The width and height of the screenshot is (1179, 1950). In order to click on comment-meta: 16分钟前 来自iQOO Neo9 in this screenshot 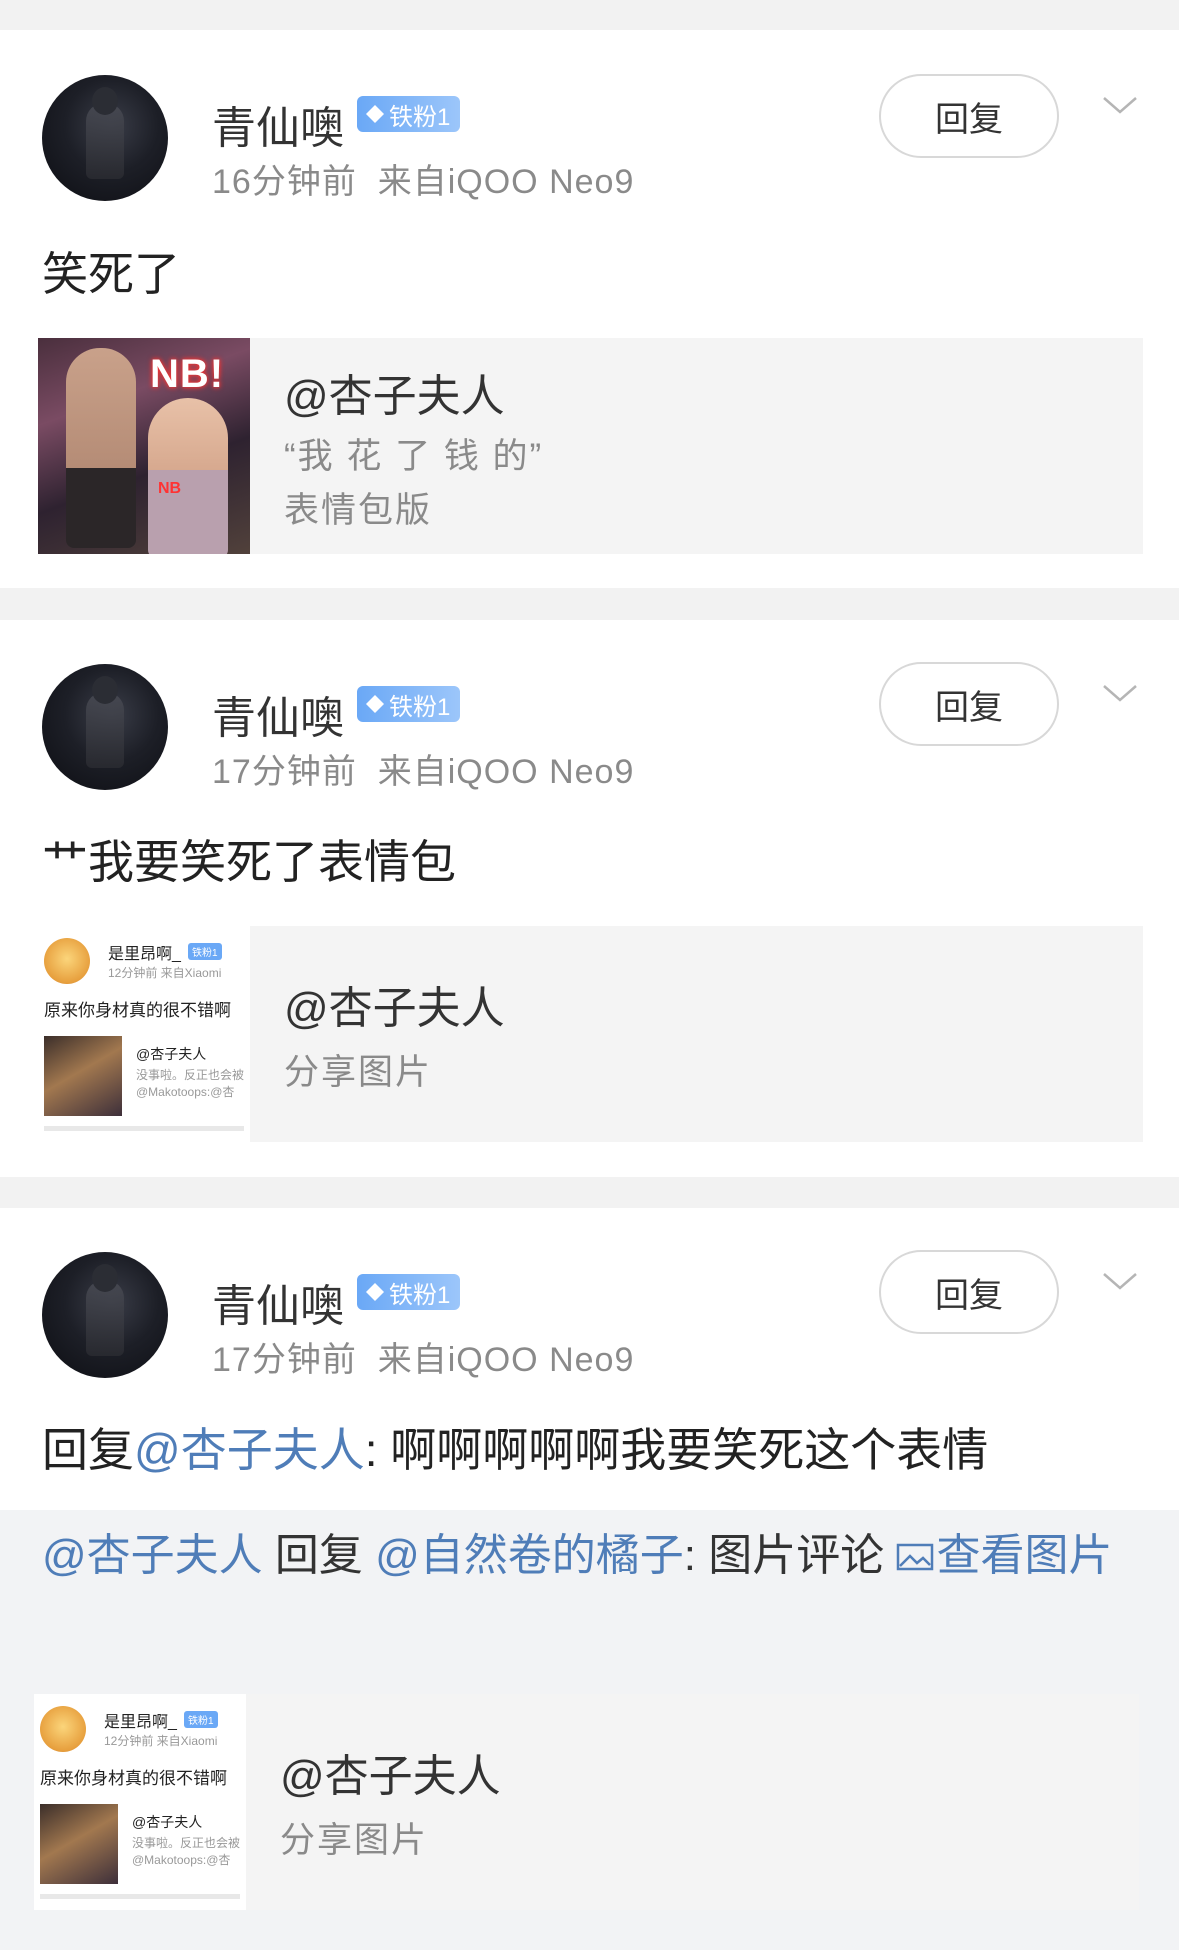, I will do `click(423, 178)`.